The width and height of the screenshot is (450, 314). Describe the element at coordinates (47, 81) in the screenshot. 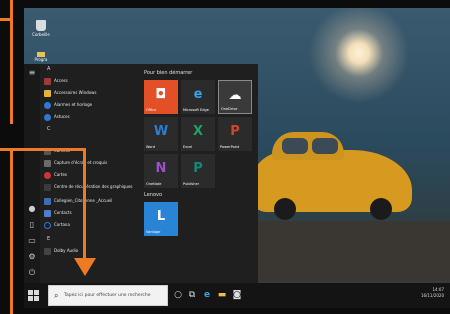

I see `access-icon` at that location.